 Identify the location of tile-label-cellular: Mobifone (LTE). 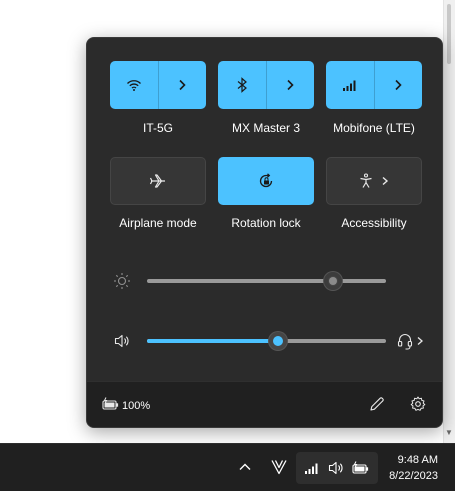
(374, 128).